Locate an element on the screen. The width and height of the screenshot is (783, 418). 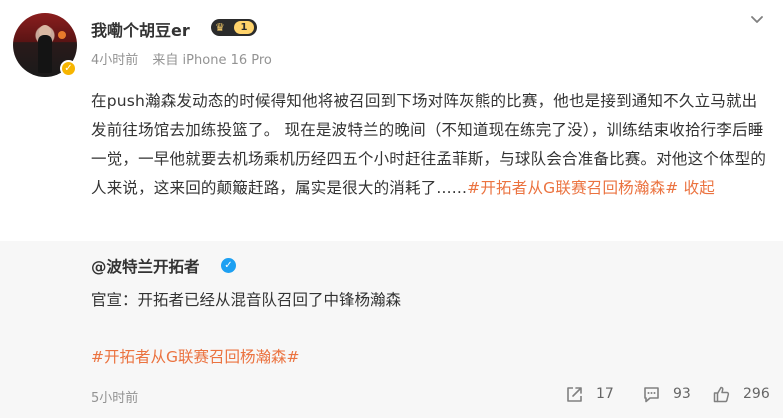
comment-icon is located at coordinates (651, 394).